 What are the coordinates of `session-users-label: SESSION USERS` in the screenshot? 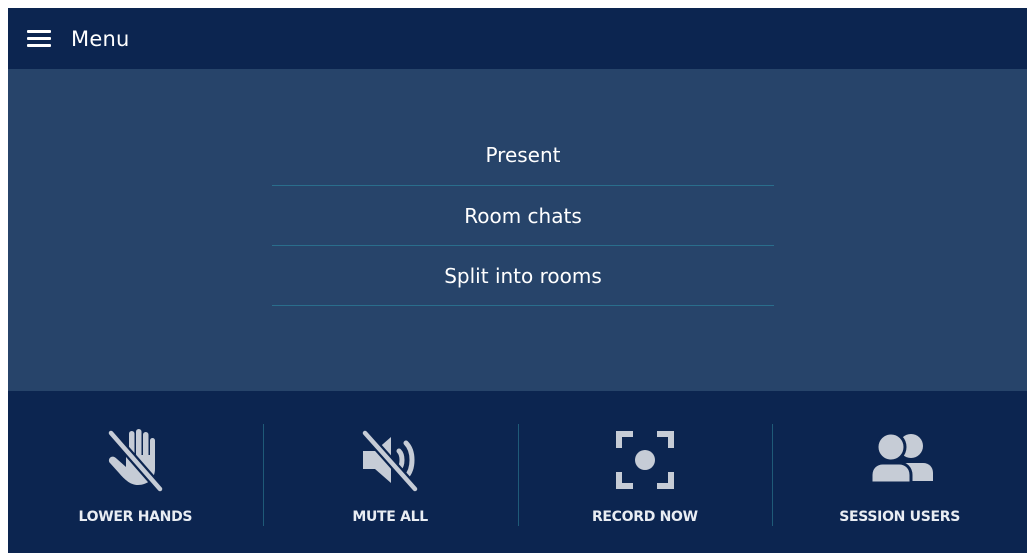 It's located at (900, 517).